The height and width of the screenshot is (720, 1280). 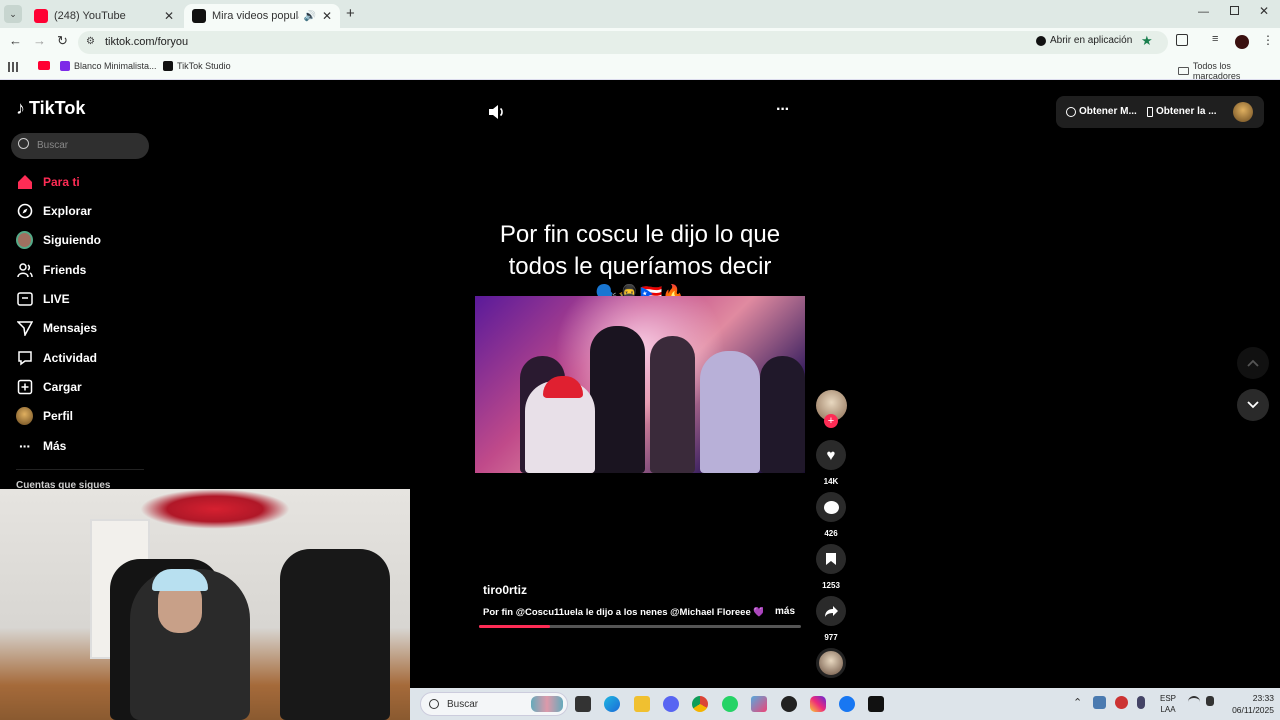 I want to click on restore-button, so click(x=1234, y=10).